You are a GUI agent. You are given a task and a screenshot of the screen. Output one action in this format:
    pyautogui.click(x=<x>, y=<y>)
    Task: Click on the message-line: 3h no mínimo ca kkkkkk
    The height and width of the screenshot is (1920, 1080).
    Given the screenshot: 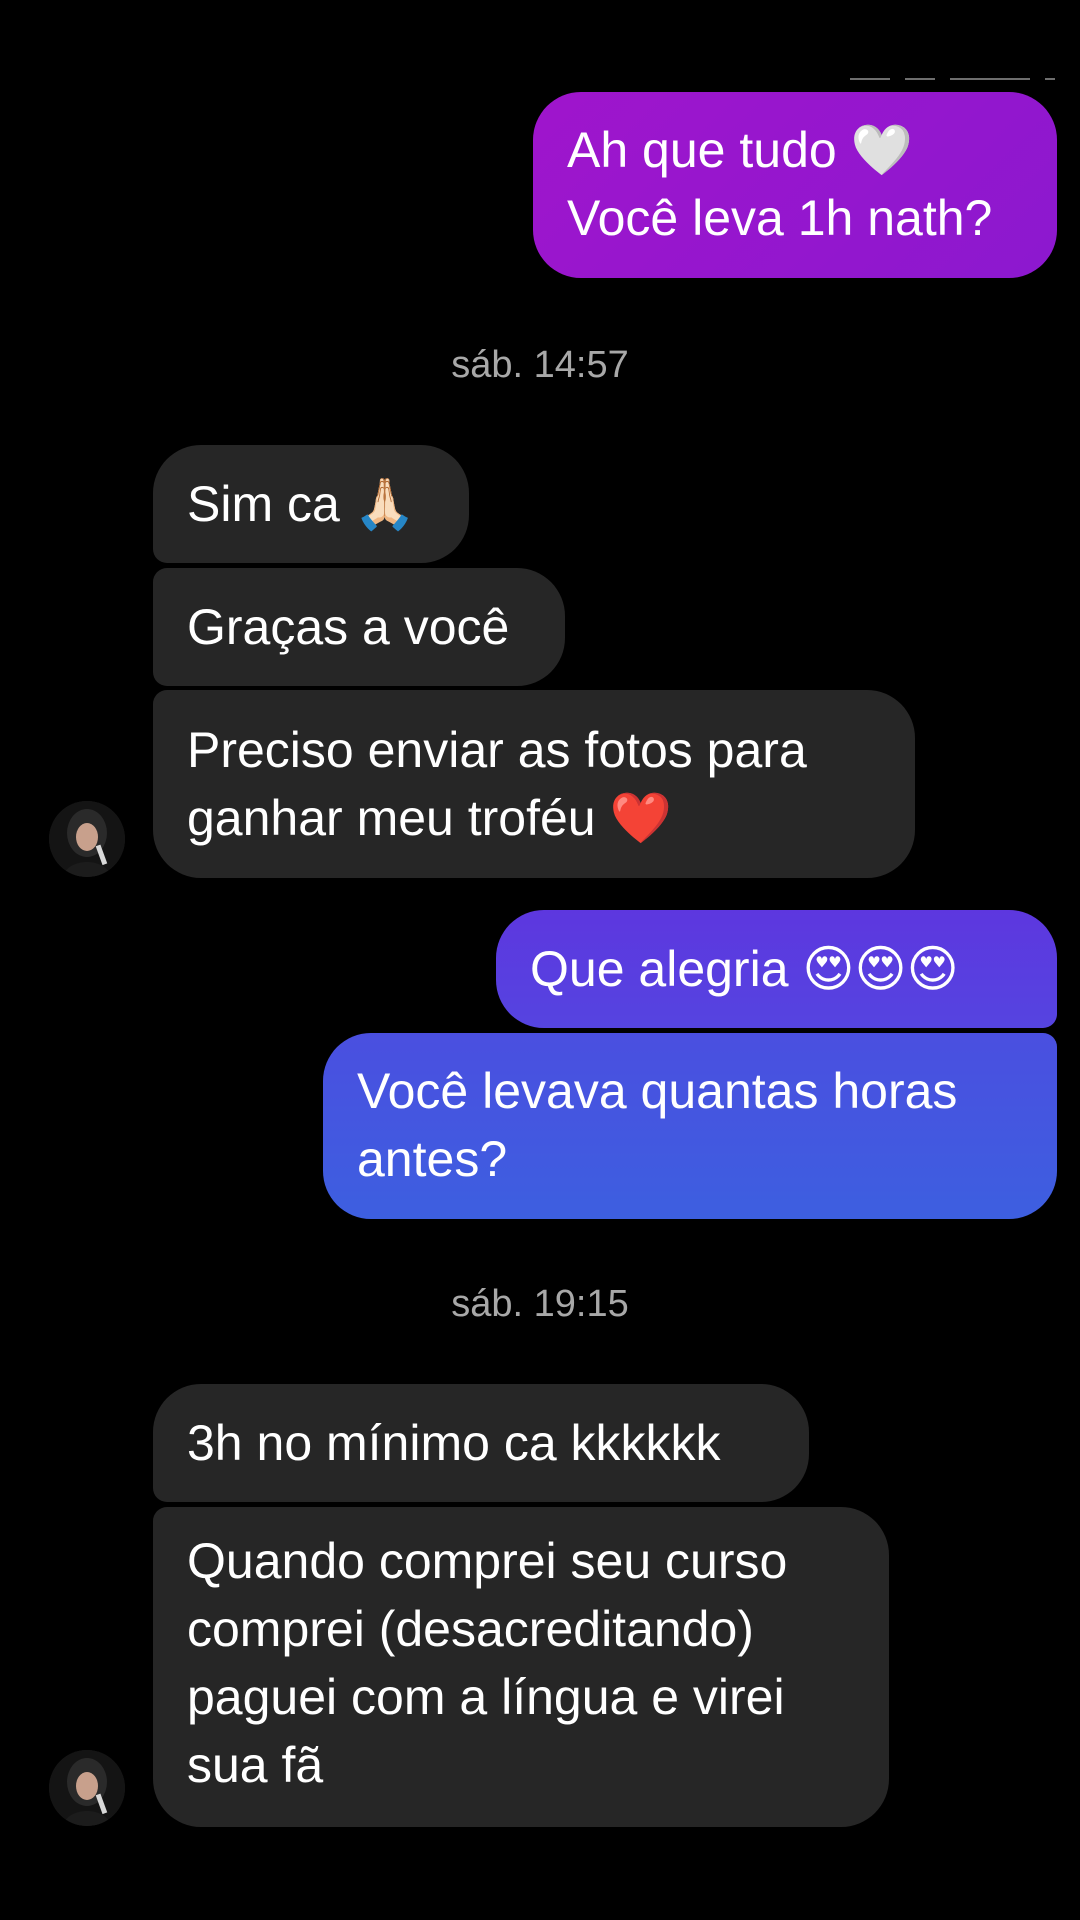 What is the action you would take?
    pyautogui.click(x=454, y=1443)
    